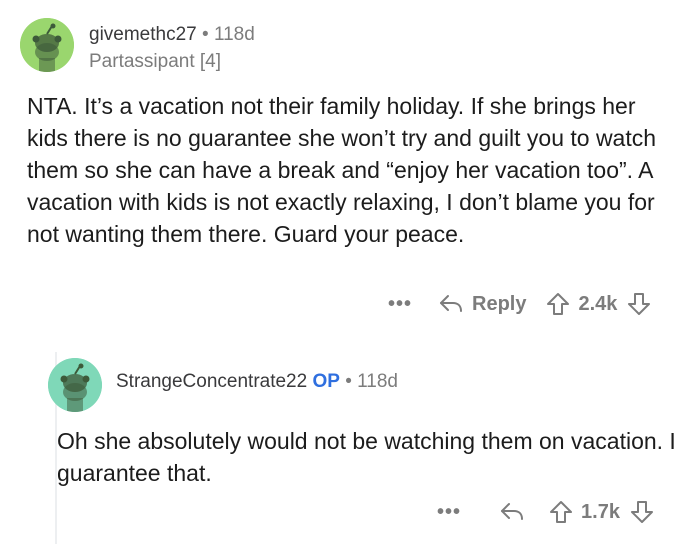 This screenshot has height=544, width=700. What do you see at coordinates (326, 381) in the screenshot?
I see `op-badge: OP` at bounding box center [326, 381].